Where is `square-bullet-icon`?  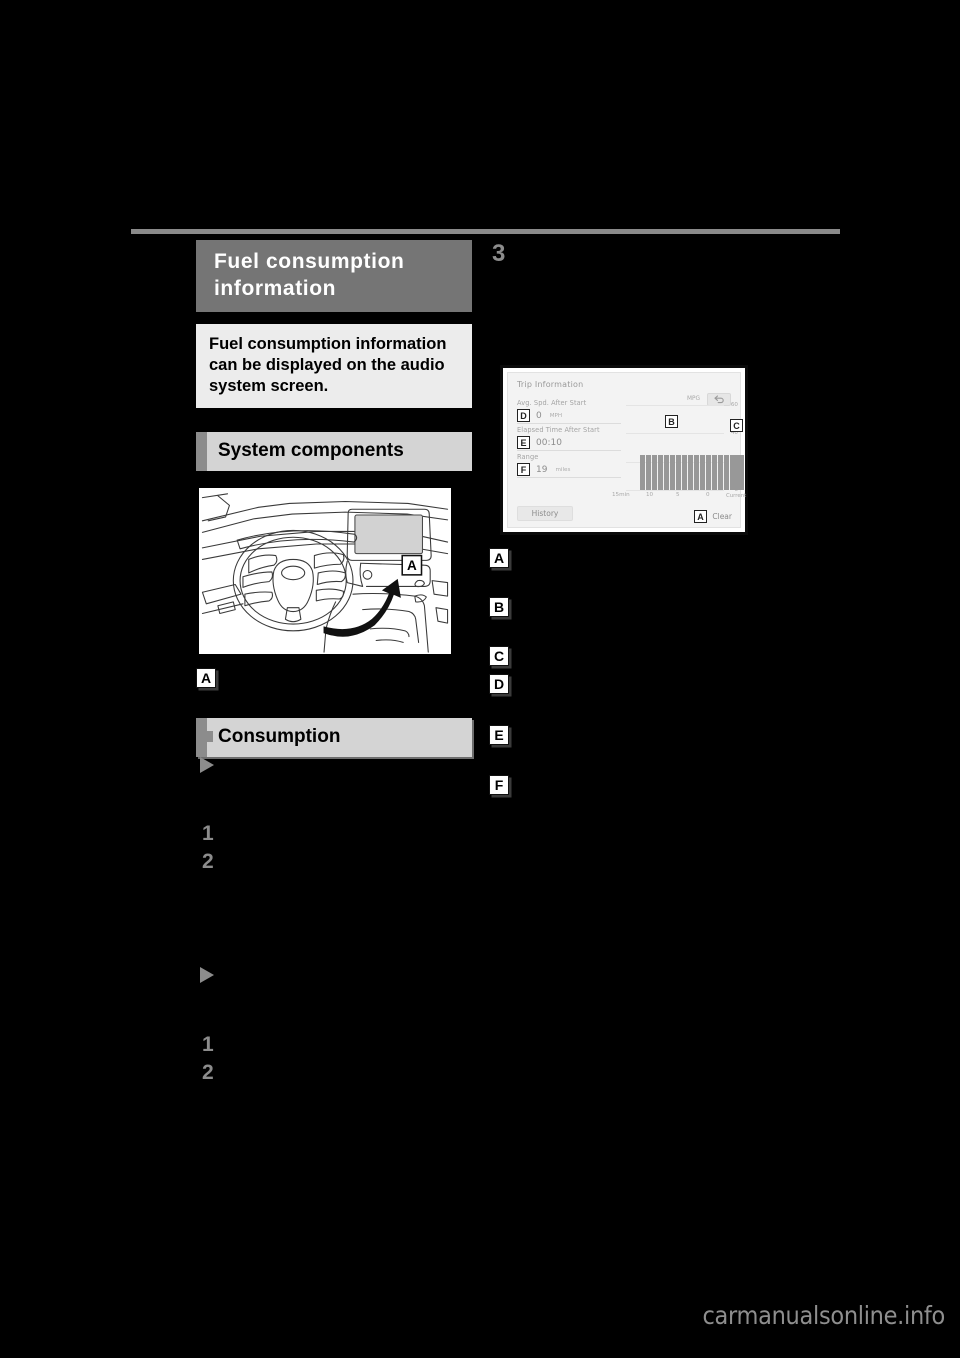 square-bullet-icon is located at coordinates (206, 736).